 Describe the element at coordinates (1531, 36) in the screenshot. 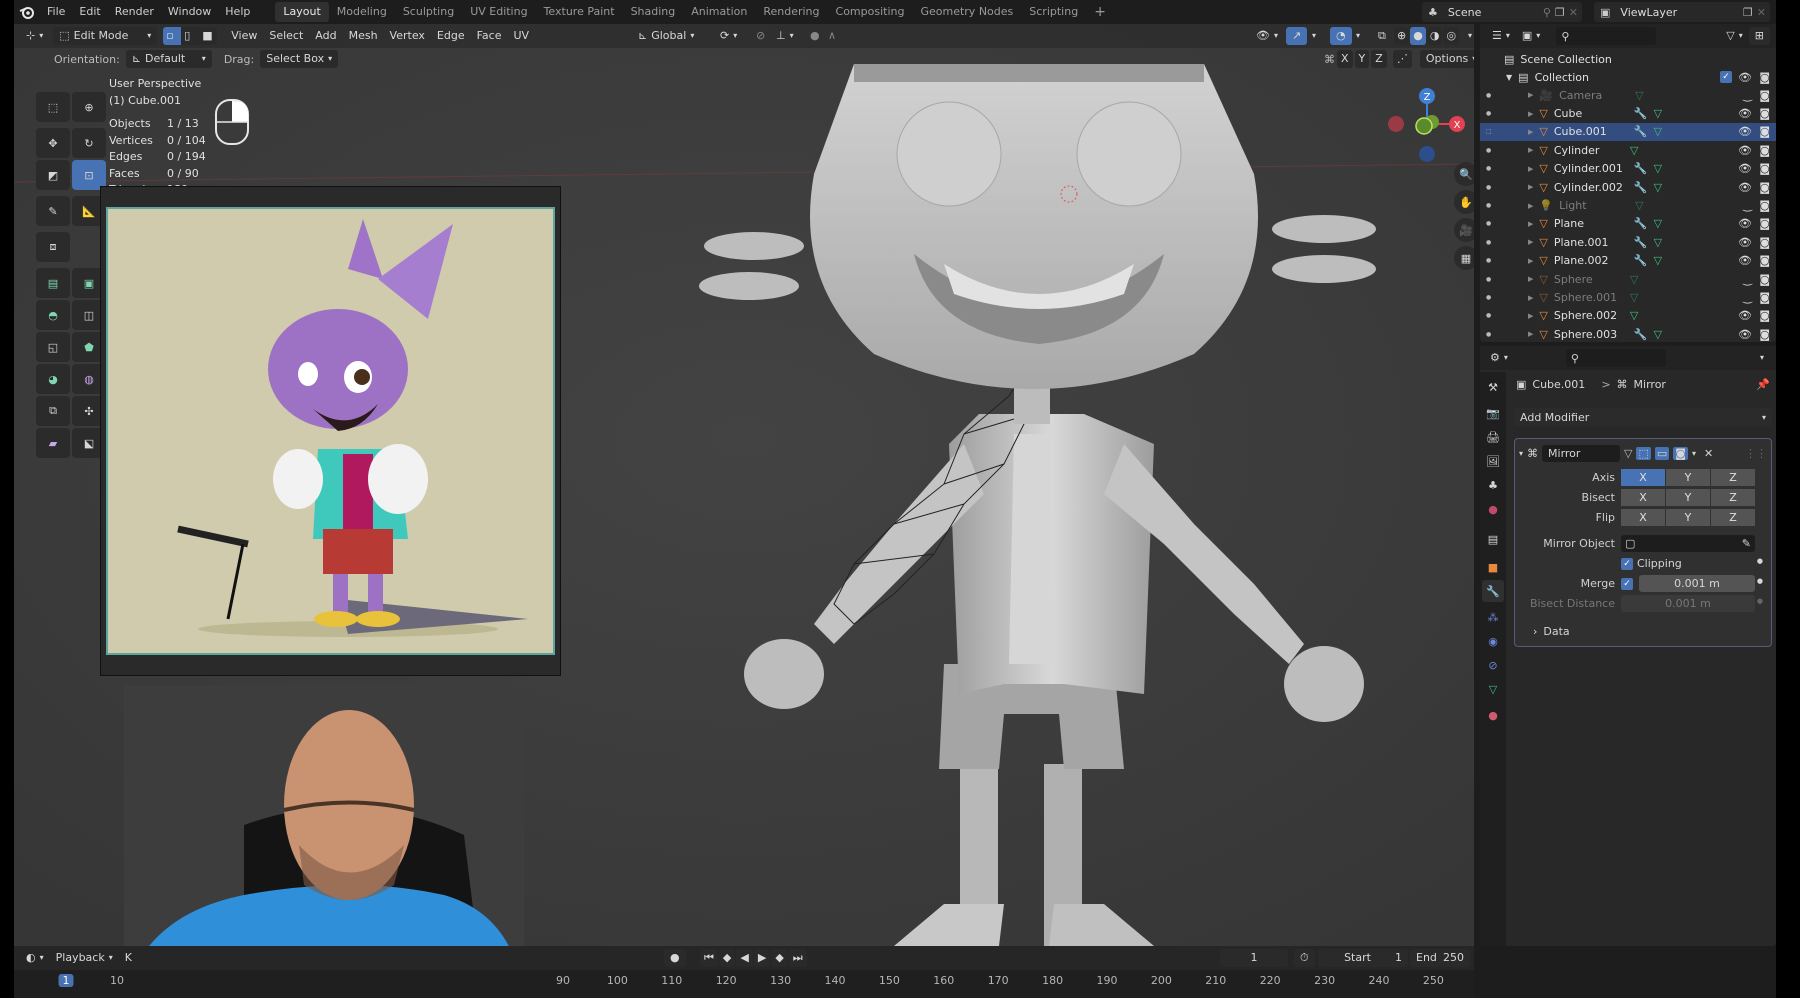

I see `display-mode-dropdown: ▣ ▾` at that location.